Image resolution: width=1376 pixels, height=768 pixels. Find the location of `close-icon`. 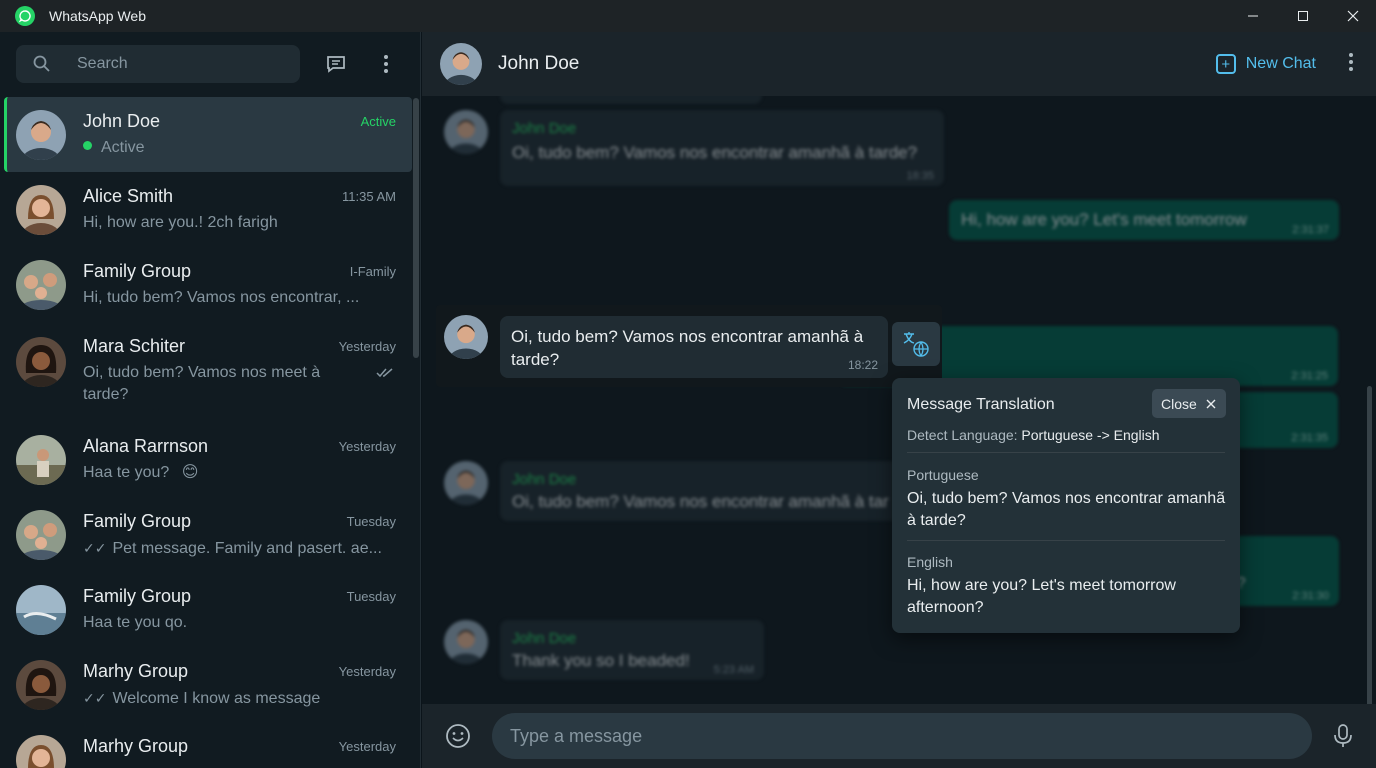

close-icon is located at coordinates (1353, 16).